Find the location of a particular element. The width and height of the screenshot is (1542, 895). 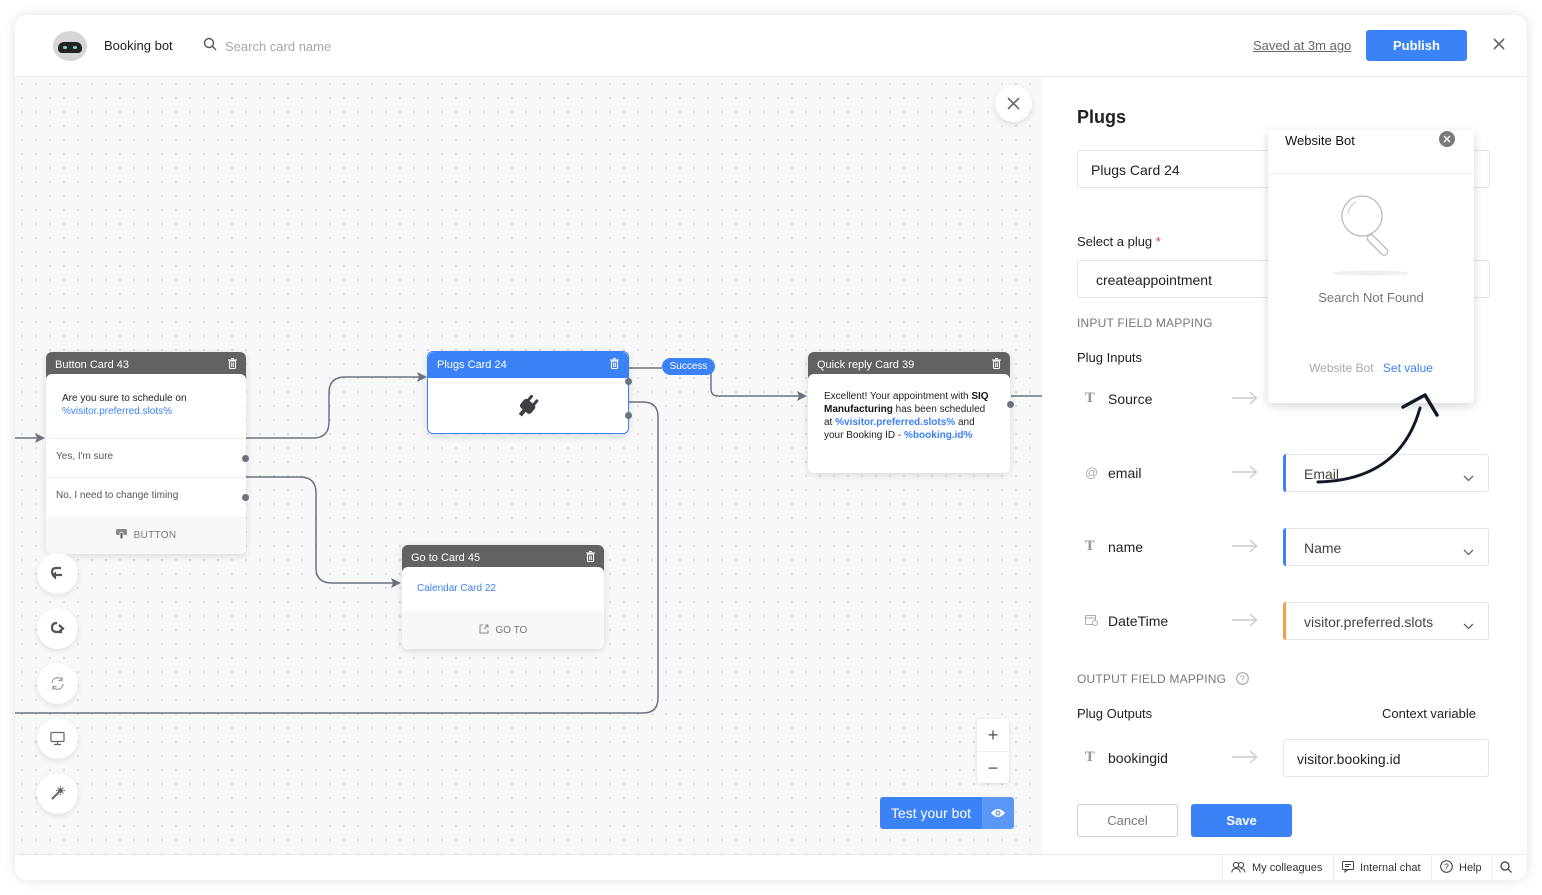

goto-card: Go to Card 45 Calendar Card 22 GO TO is located at coordinates (503, 597).